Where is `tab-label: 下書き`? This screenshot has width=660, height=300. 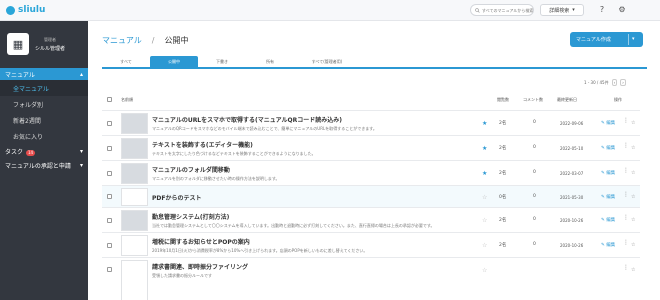
tab-label: 下書き is located at coordinates (222, 61).